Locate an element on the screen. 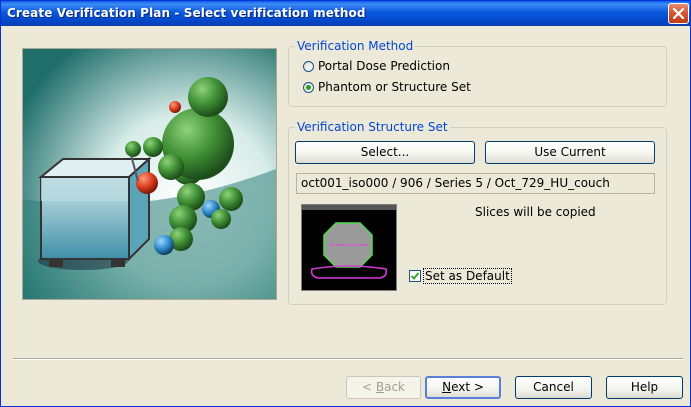 The height and width of the screenshot is (407, 691). footer-separator is located at coordinates (348, 359).